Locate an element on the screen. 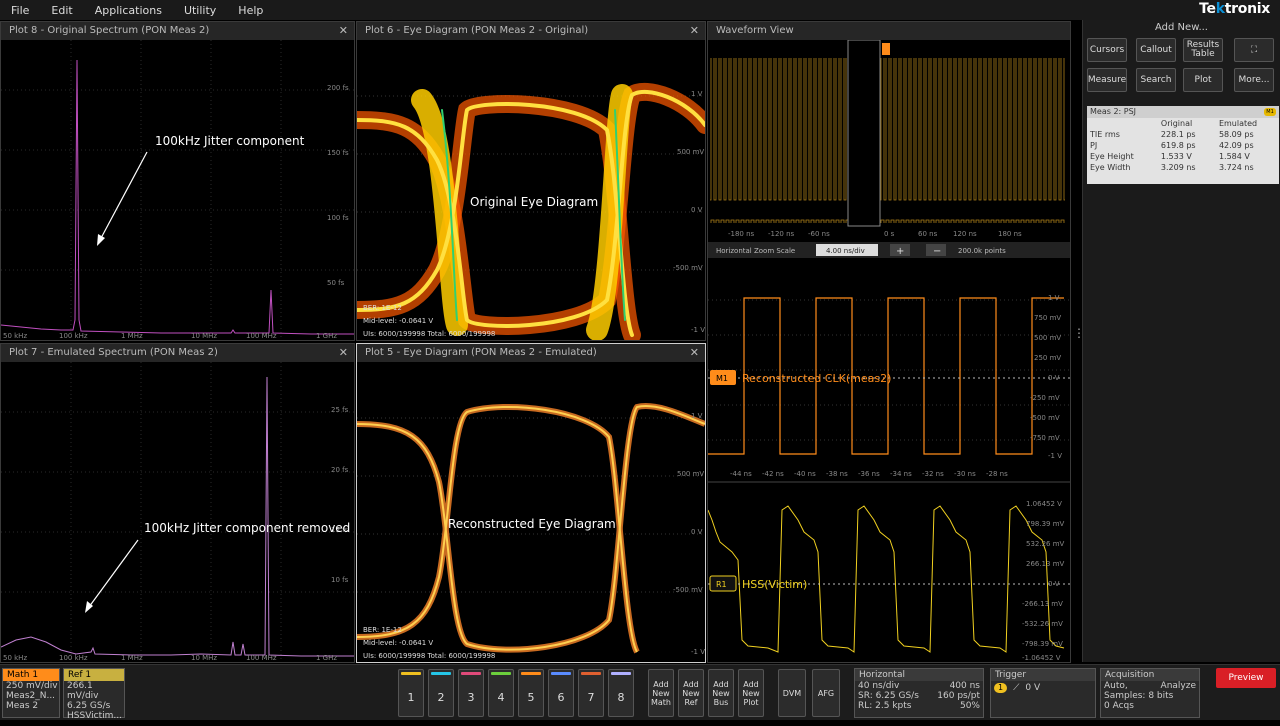 This screenshot has height=726, width=1280. callout-button: Callout is located at coordinates (1156, 50).